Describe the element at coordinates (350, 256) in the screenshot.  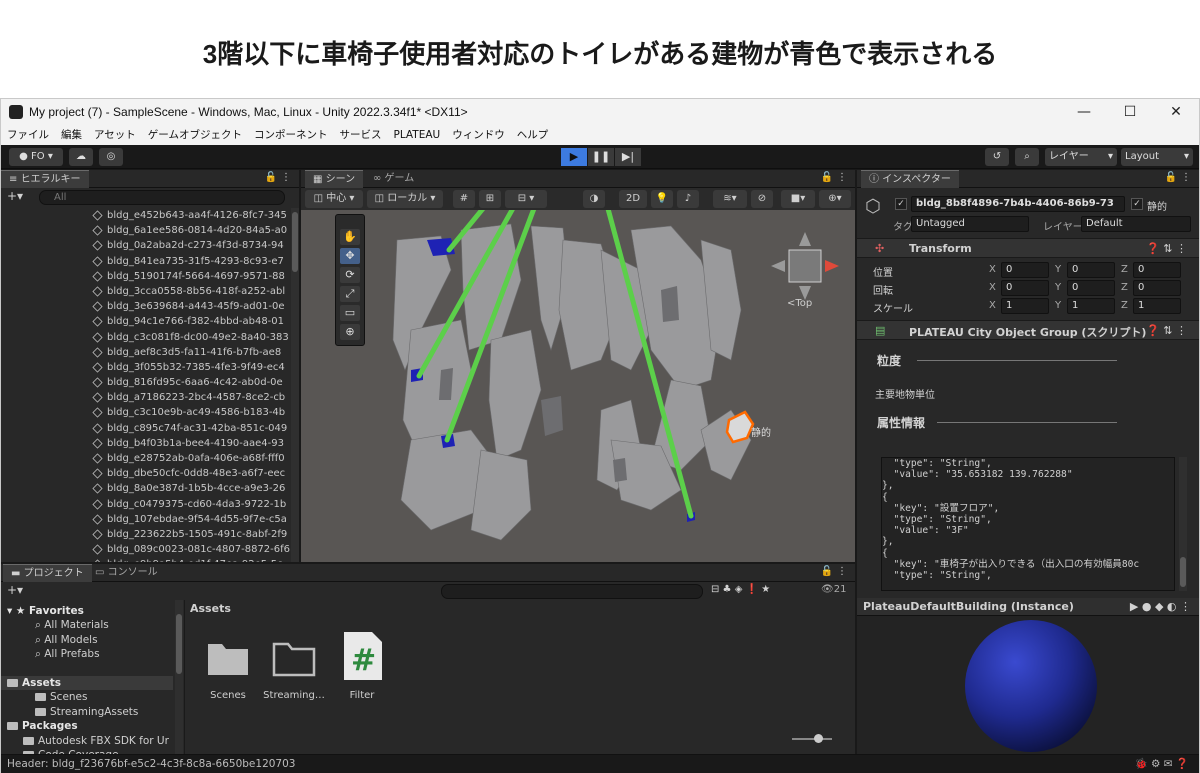
I see `move-tool-button: ✥` at that location.